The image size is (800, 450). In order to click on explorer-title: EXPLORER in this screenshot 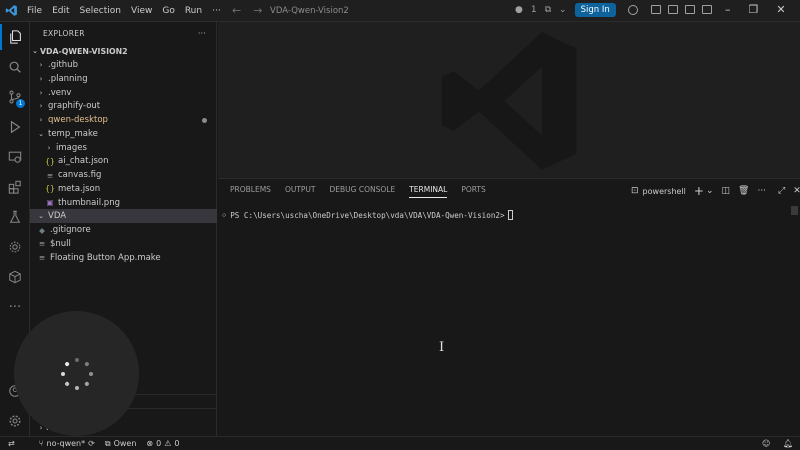, I will do `click(64, 33)`.